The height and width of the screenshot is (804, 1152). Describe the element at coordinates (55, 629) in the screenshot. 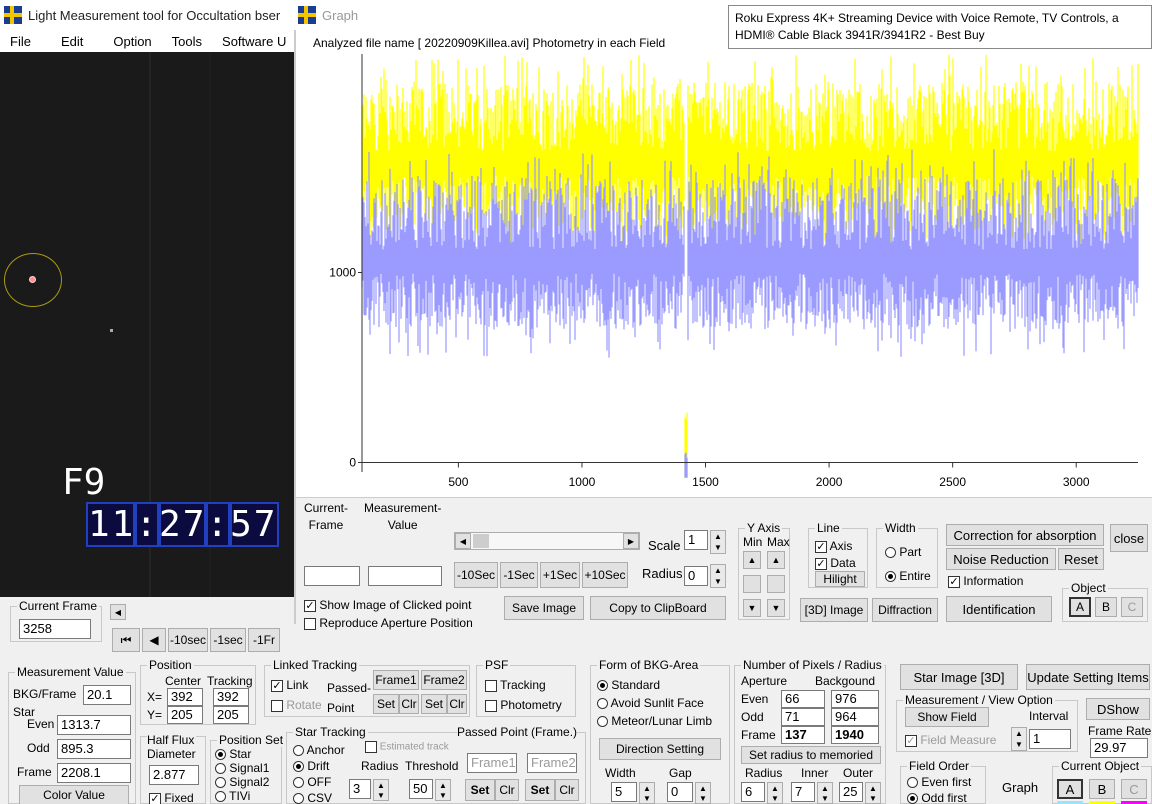

I see `current-frame-field: 3258` at that location.